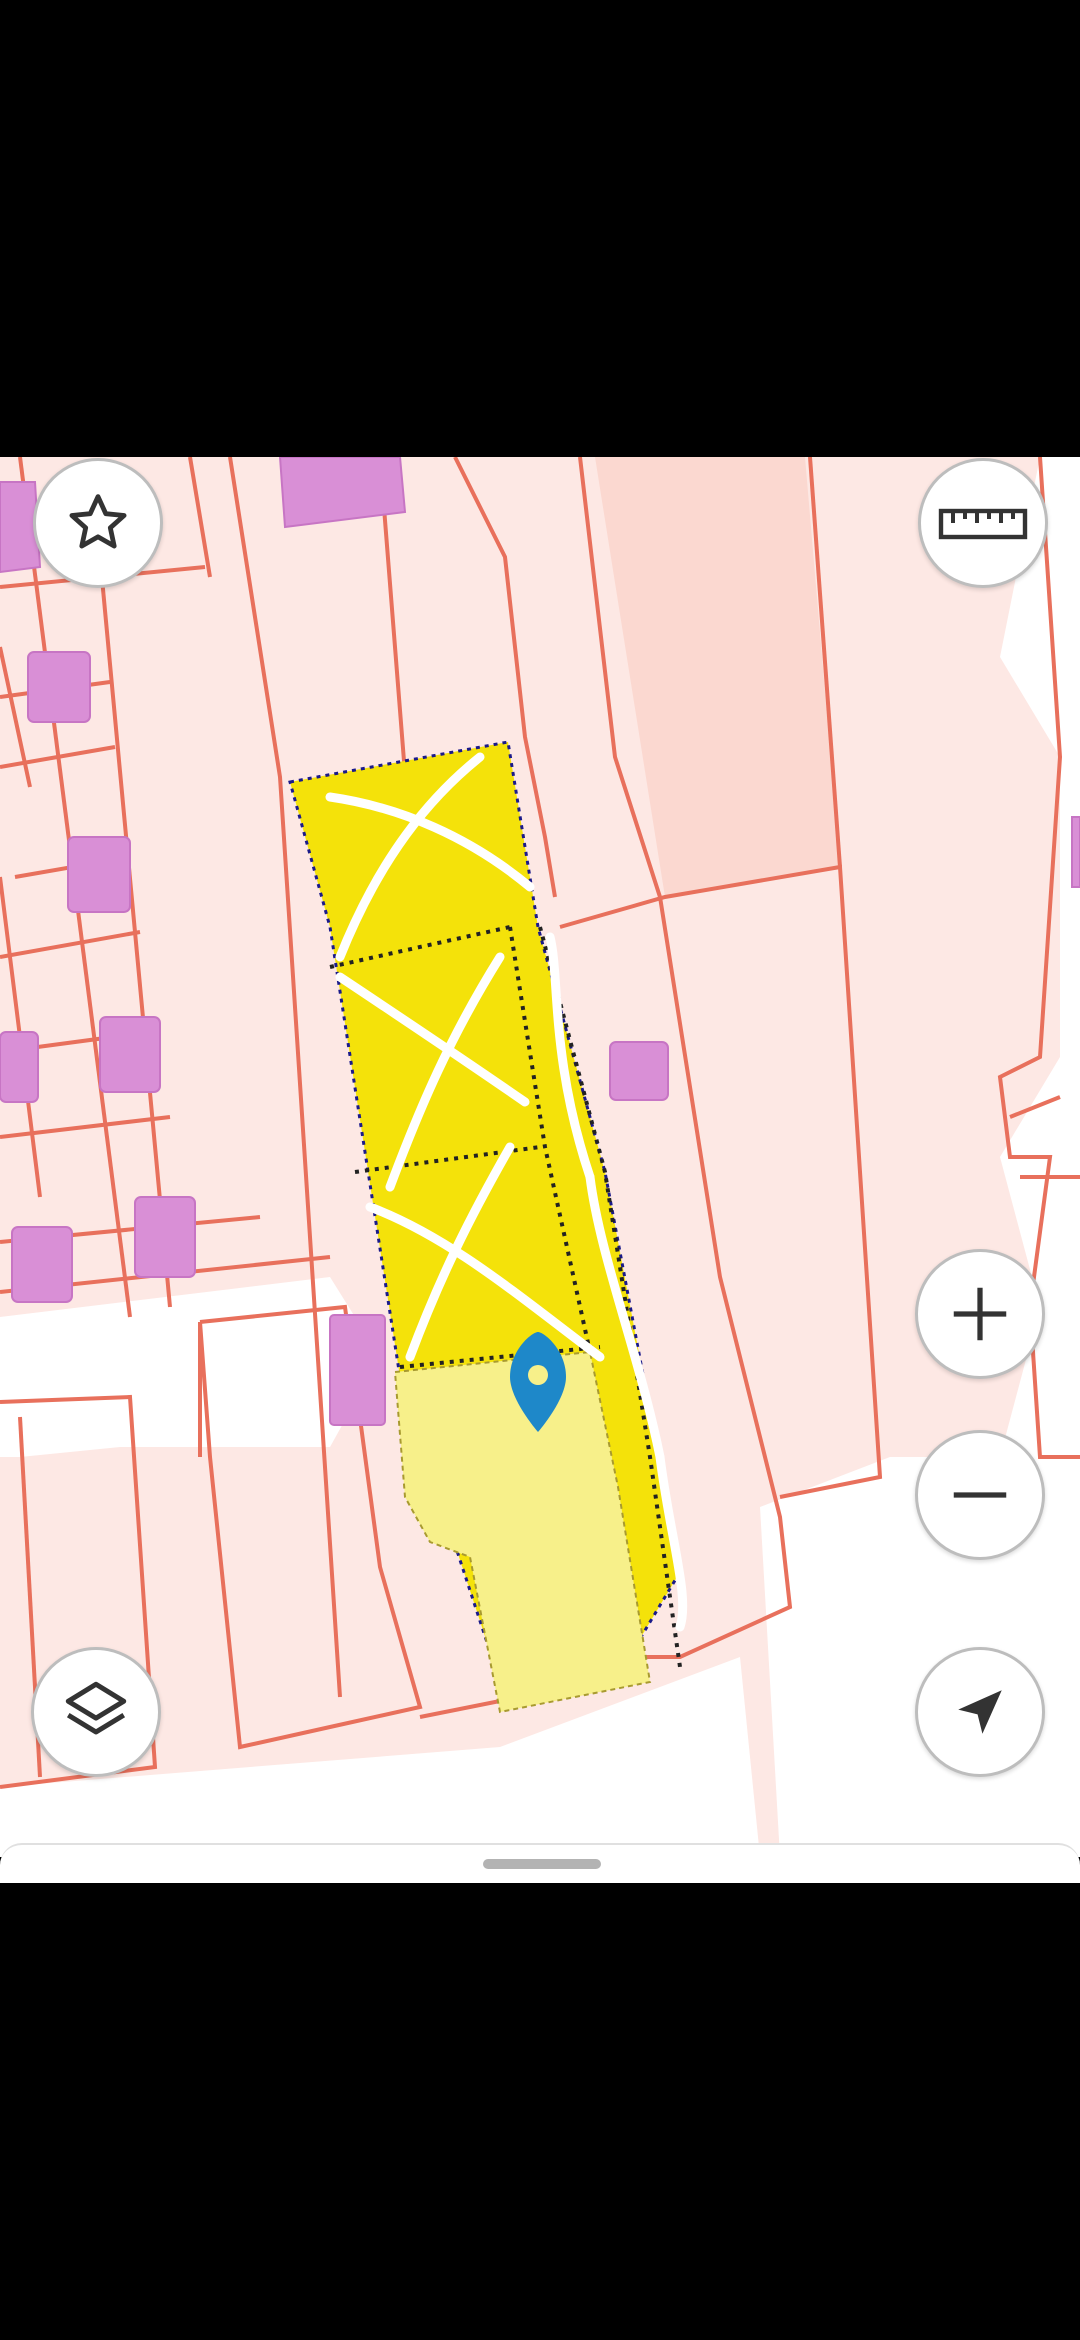 This screenshot has width=1080, height=2340. I want to click on navigation-arrow-icon, so click(980, 1712).